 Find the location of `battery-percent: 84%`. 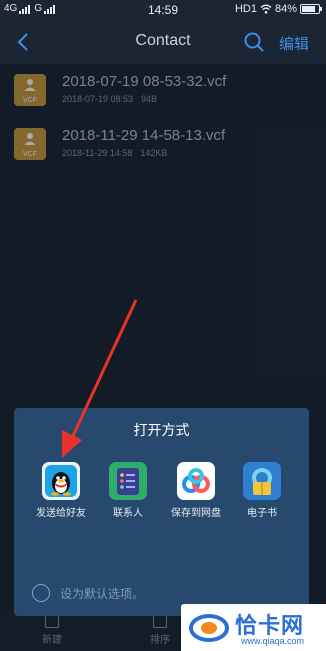

battery-percent: 84% is located at coordinates (285, 9).